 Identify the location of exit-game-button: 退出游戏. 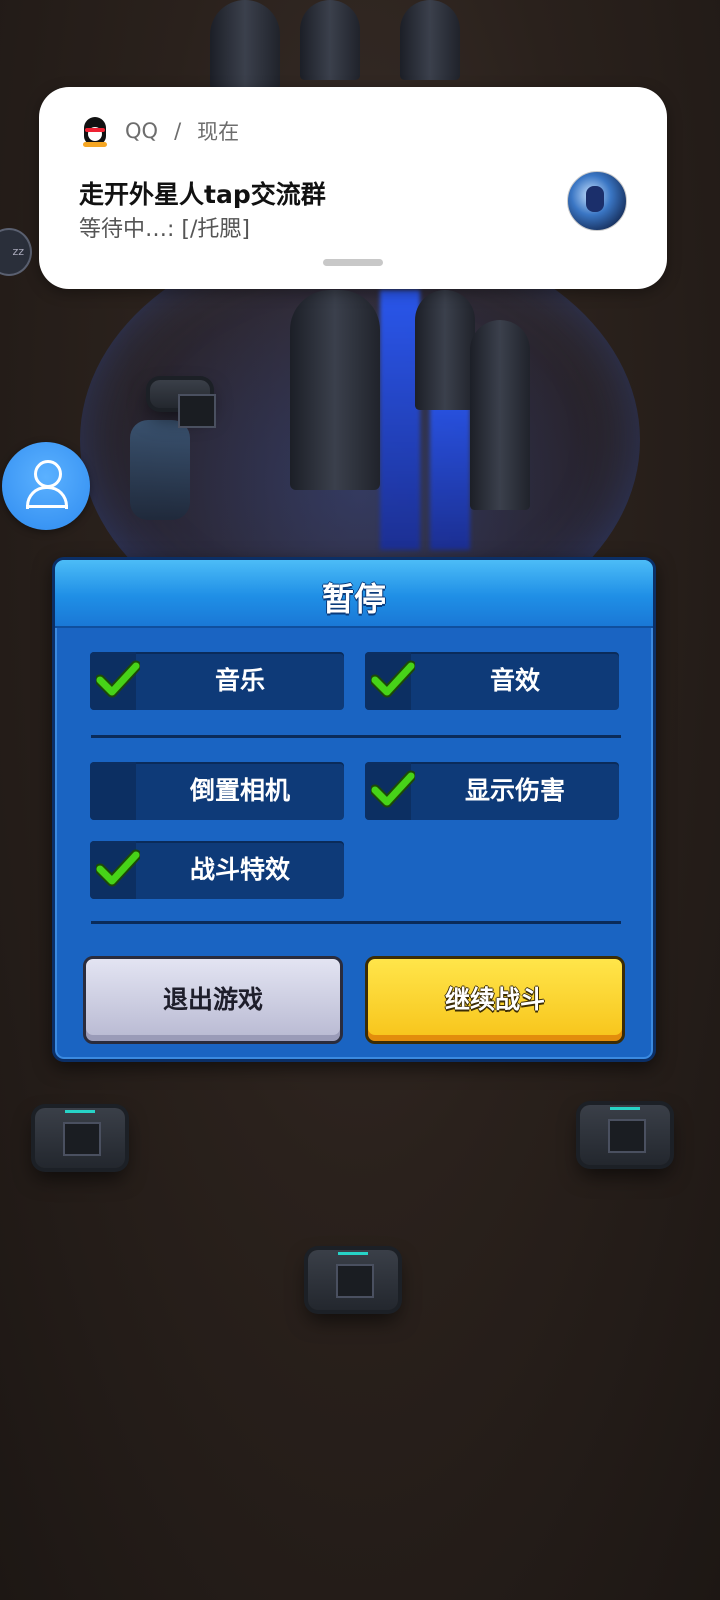
(213, 1000).